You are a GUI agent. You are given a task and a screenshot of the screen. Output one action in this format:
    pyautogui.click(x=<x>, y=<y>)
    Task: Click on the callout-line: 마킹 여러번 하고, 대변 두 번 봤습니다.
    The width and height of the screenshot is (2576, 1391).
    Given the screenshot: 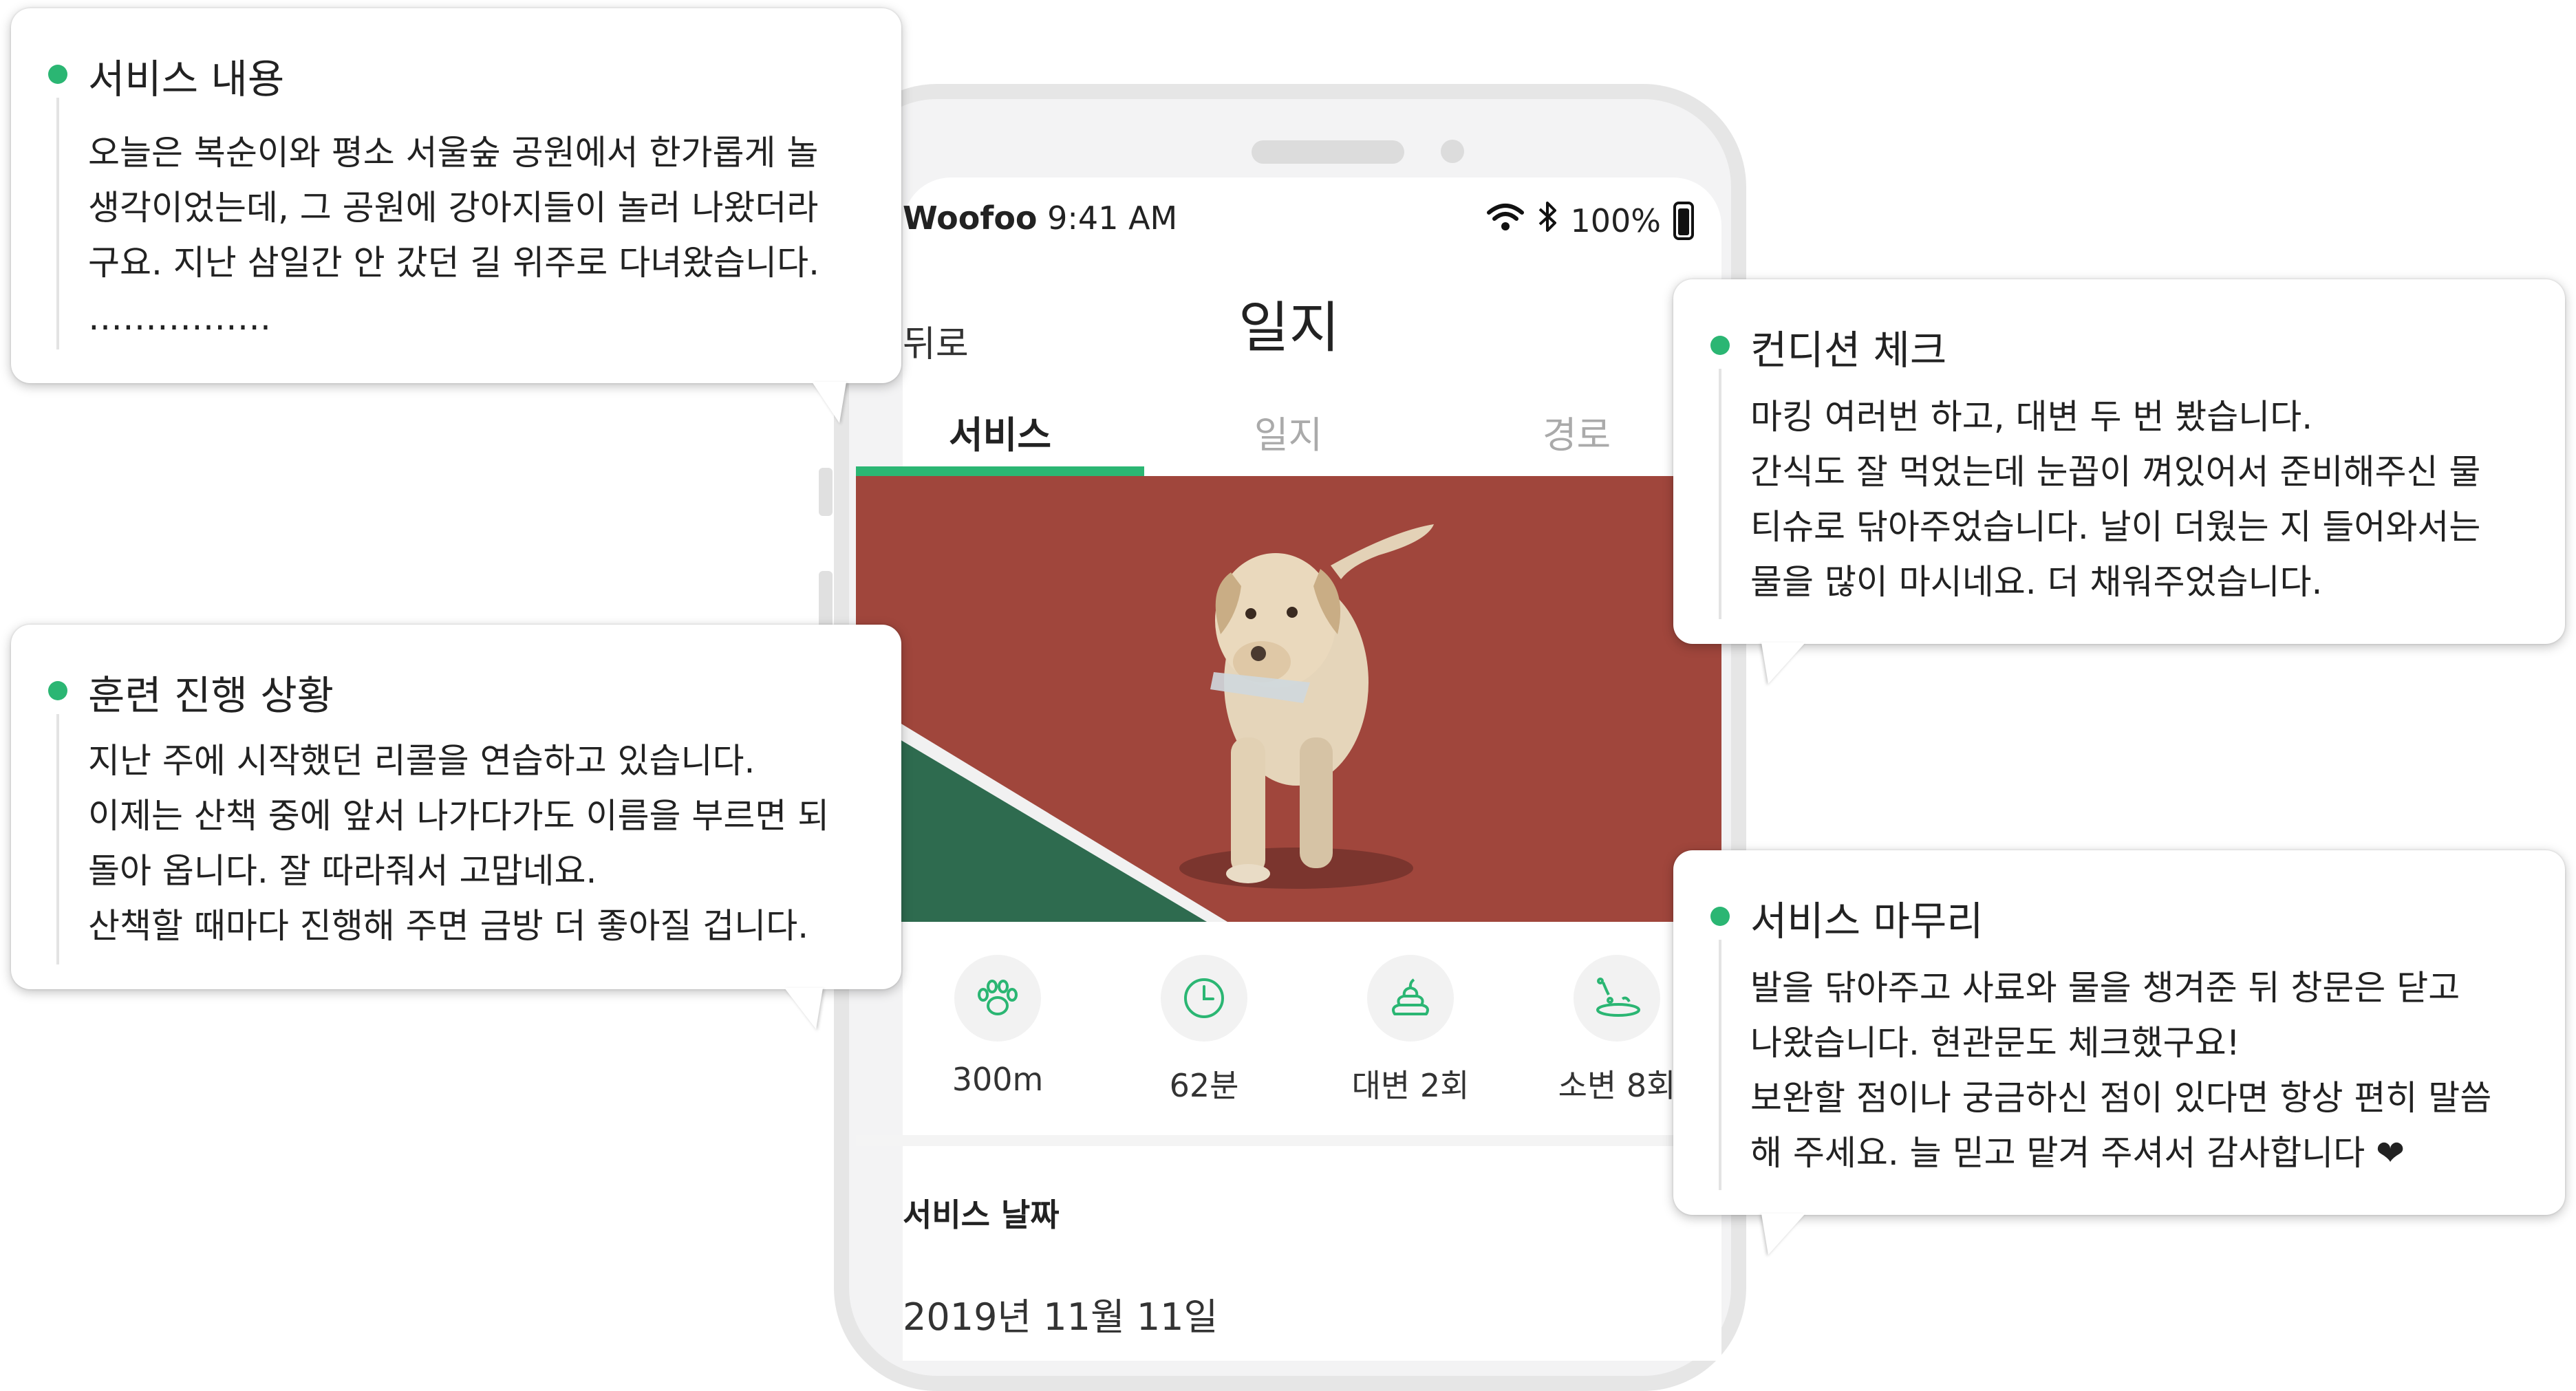 What is the action you would take?
    pyautogui.click(x=2032, y=417)
    